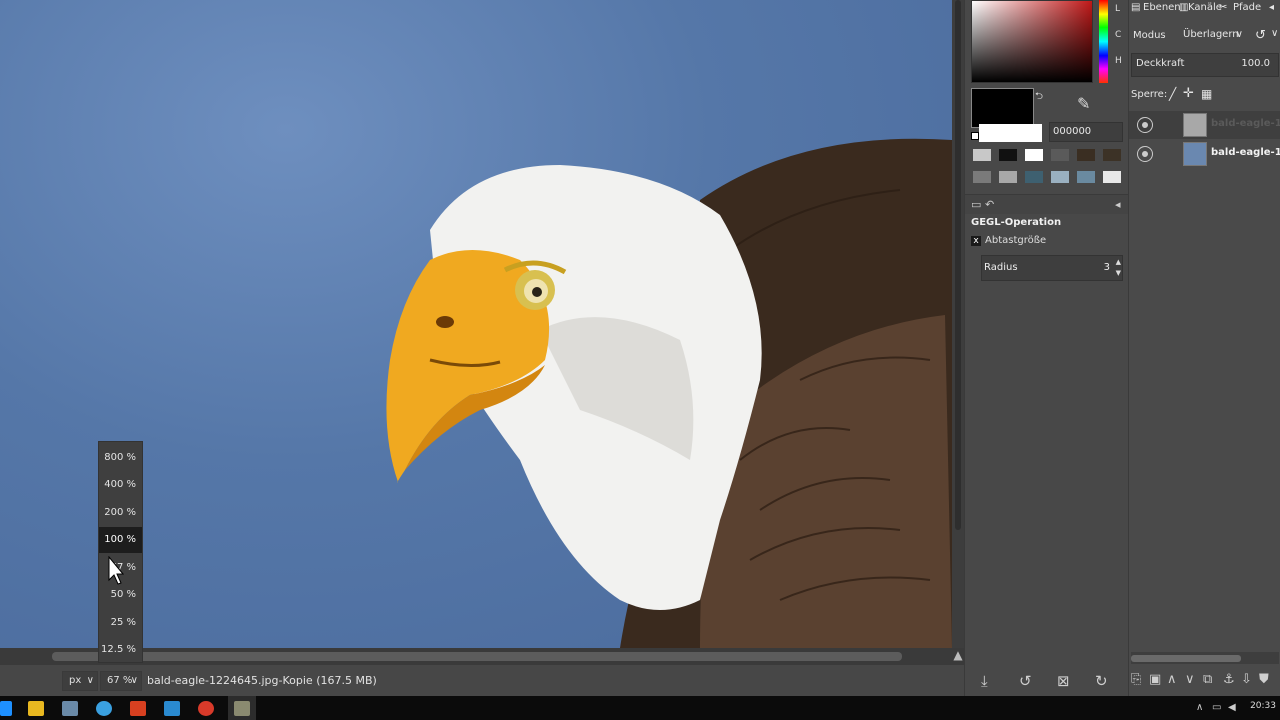 Image resolution: width=1280 pixels, height=720 pixels. I want to click on tab-paths: Pfade, so click(1247, 7).